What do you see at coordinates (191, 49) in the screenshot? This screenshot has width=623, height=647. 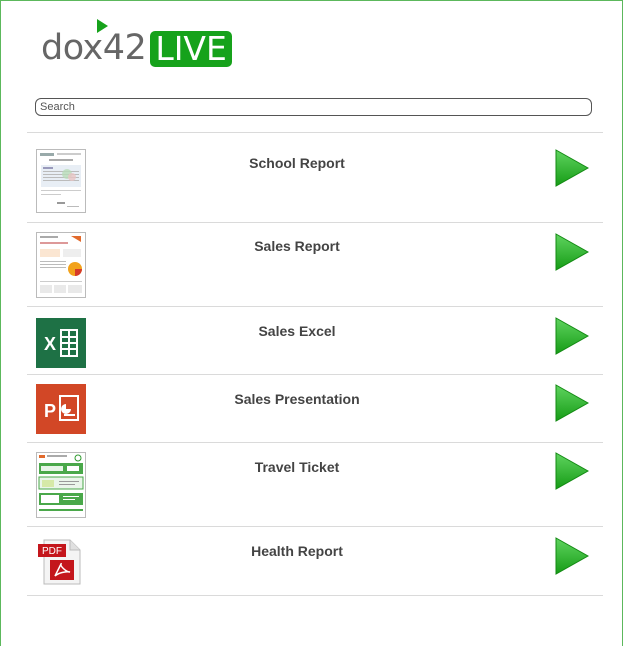 I see `logo-badge: LIVE` at bounding box center [191, 49].